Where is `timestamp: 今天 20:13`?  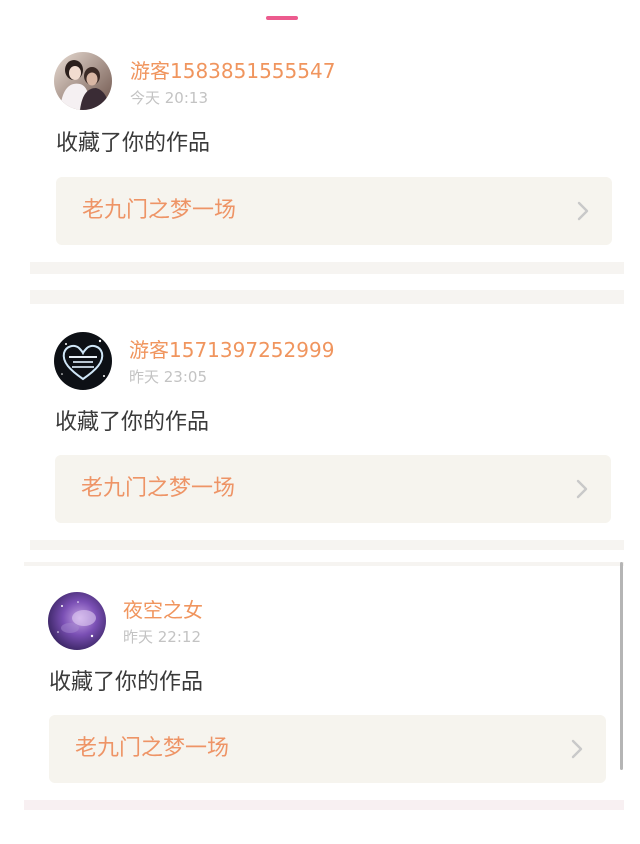 timestamp: 今天 20:13 is located at coordinates (169, 98).